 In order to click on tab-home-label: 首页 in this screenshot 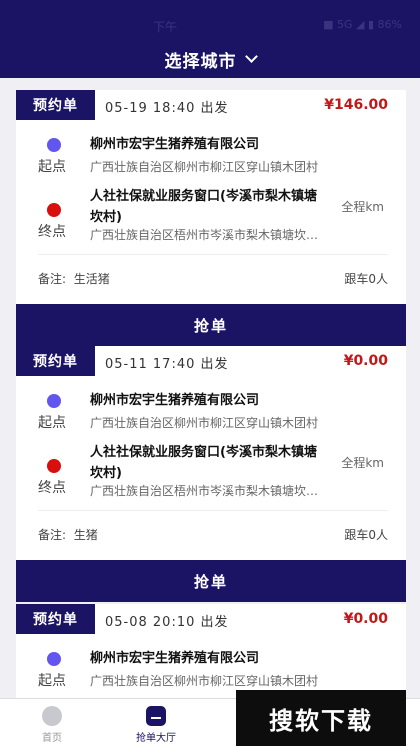, I will do `click(52, 738)`.